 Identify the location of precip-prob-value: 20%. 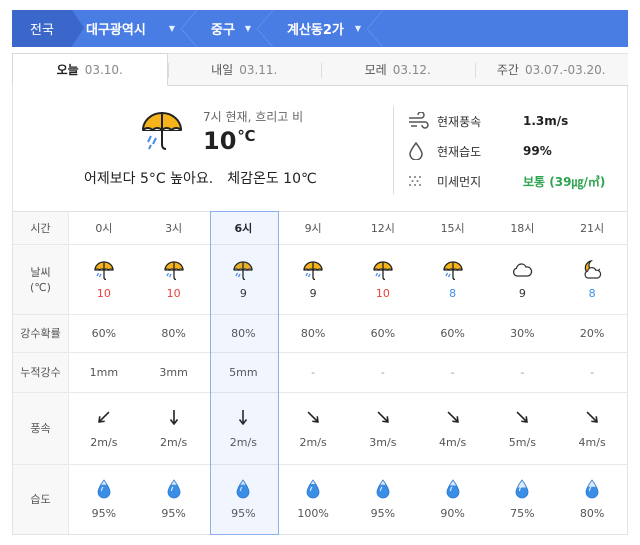
(592, 333).